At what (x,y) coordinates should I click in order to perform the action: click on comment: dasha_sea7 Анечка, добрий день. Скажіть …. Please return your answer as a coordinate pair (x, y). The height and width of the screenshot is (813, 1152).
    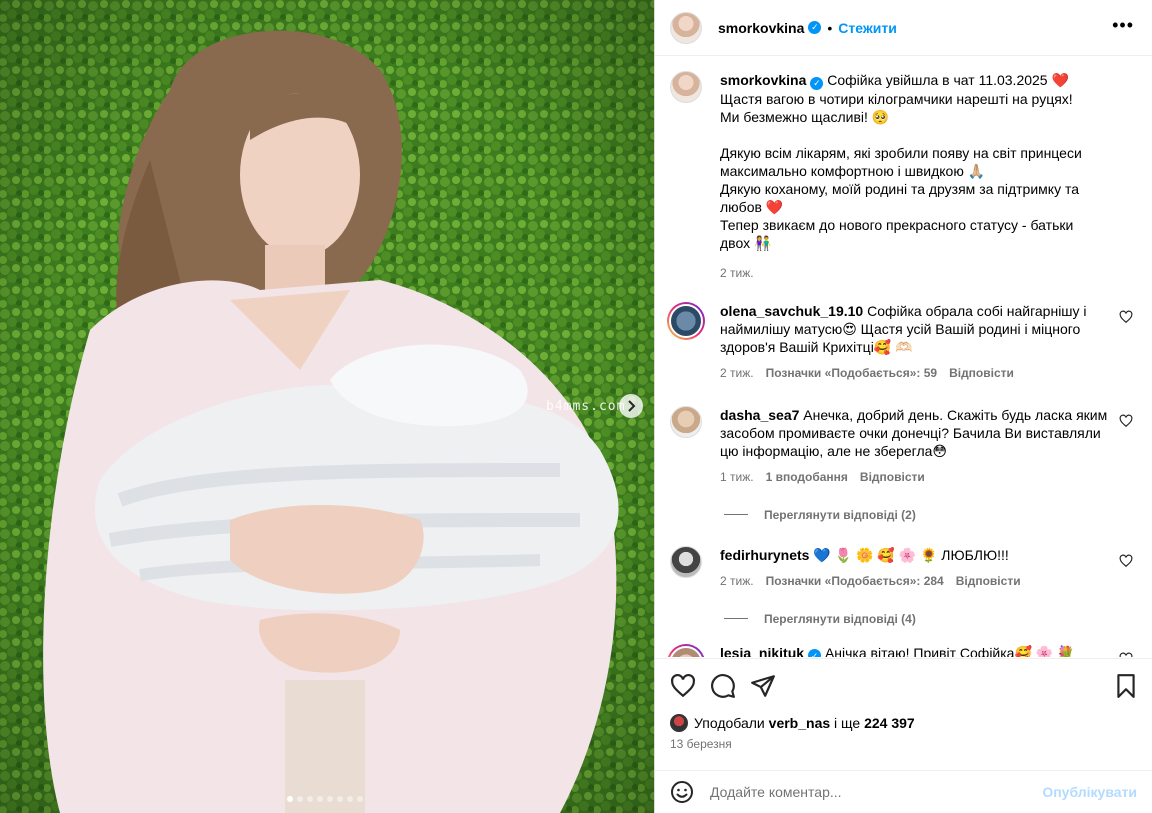
    Looking at the image, I should click on (903, 445).